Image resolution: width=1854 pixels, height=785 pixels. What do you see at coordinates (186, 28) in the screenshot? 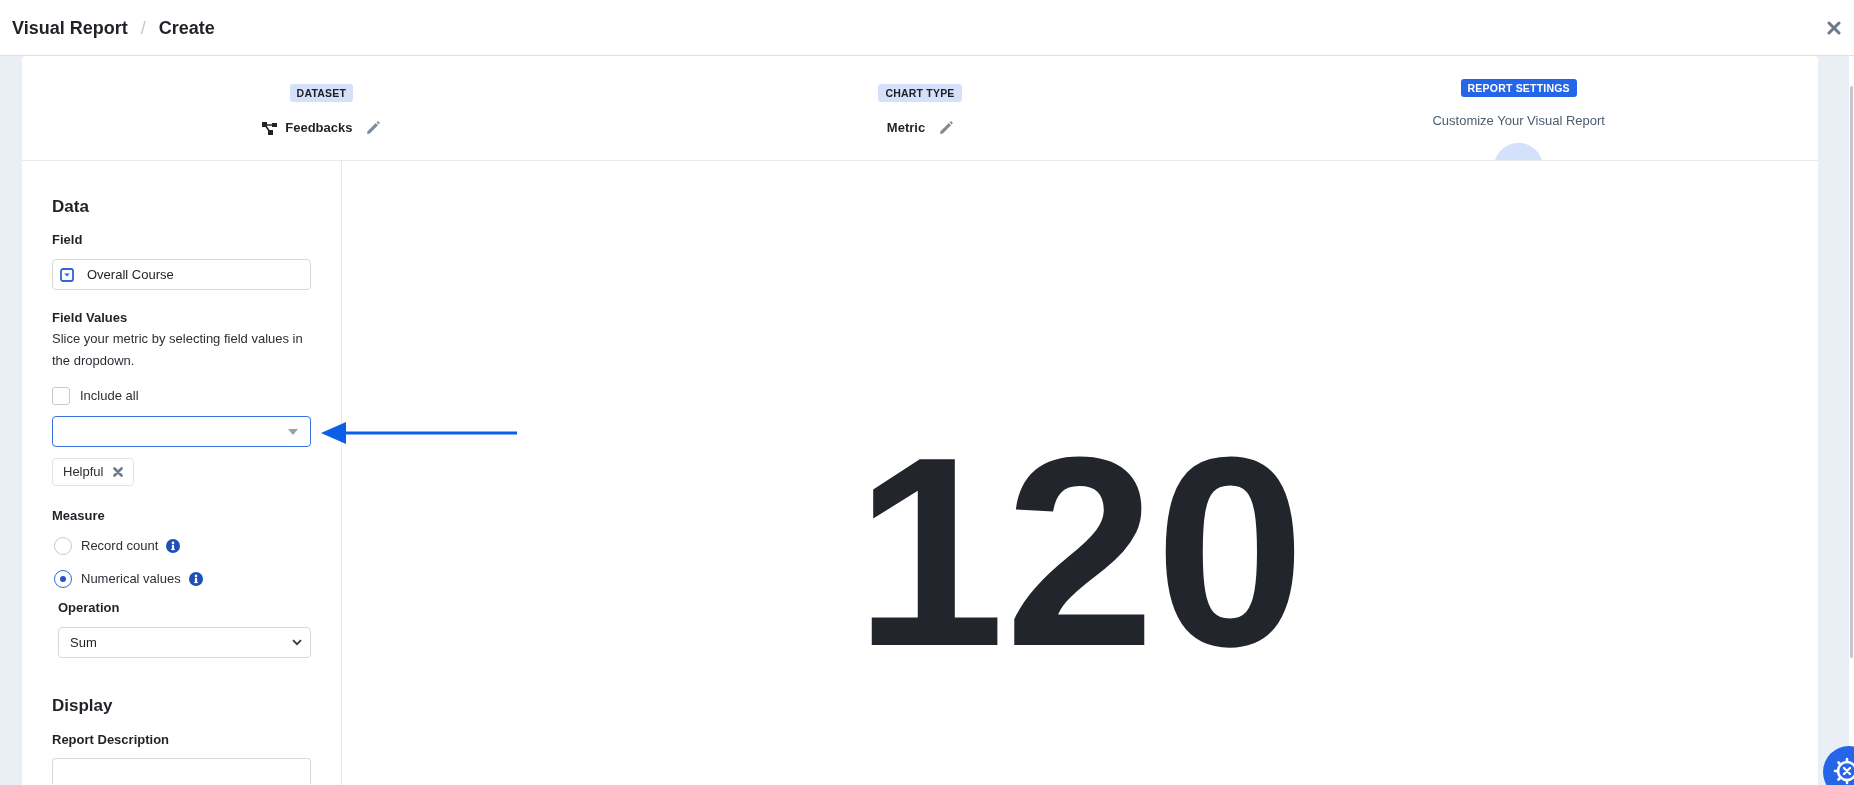
I see `page-title: Create` at bounding box center [186, 28].